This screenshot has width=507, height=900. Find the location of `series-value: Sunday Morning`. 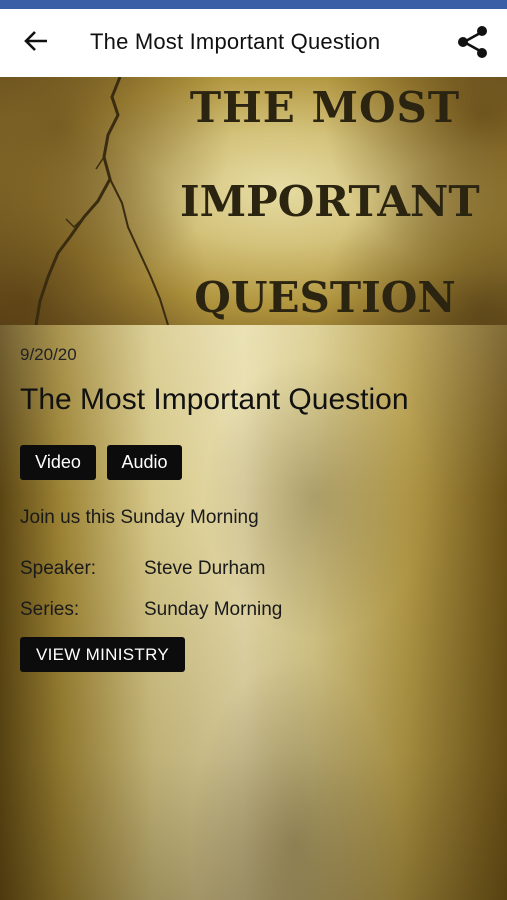

series-value: Sunday Morning is located at coordinates (213, 609).